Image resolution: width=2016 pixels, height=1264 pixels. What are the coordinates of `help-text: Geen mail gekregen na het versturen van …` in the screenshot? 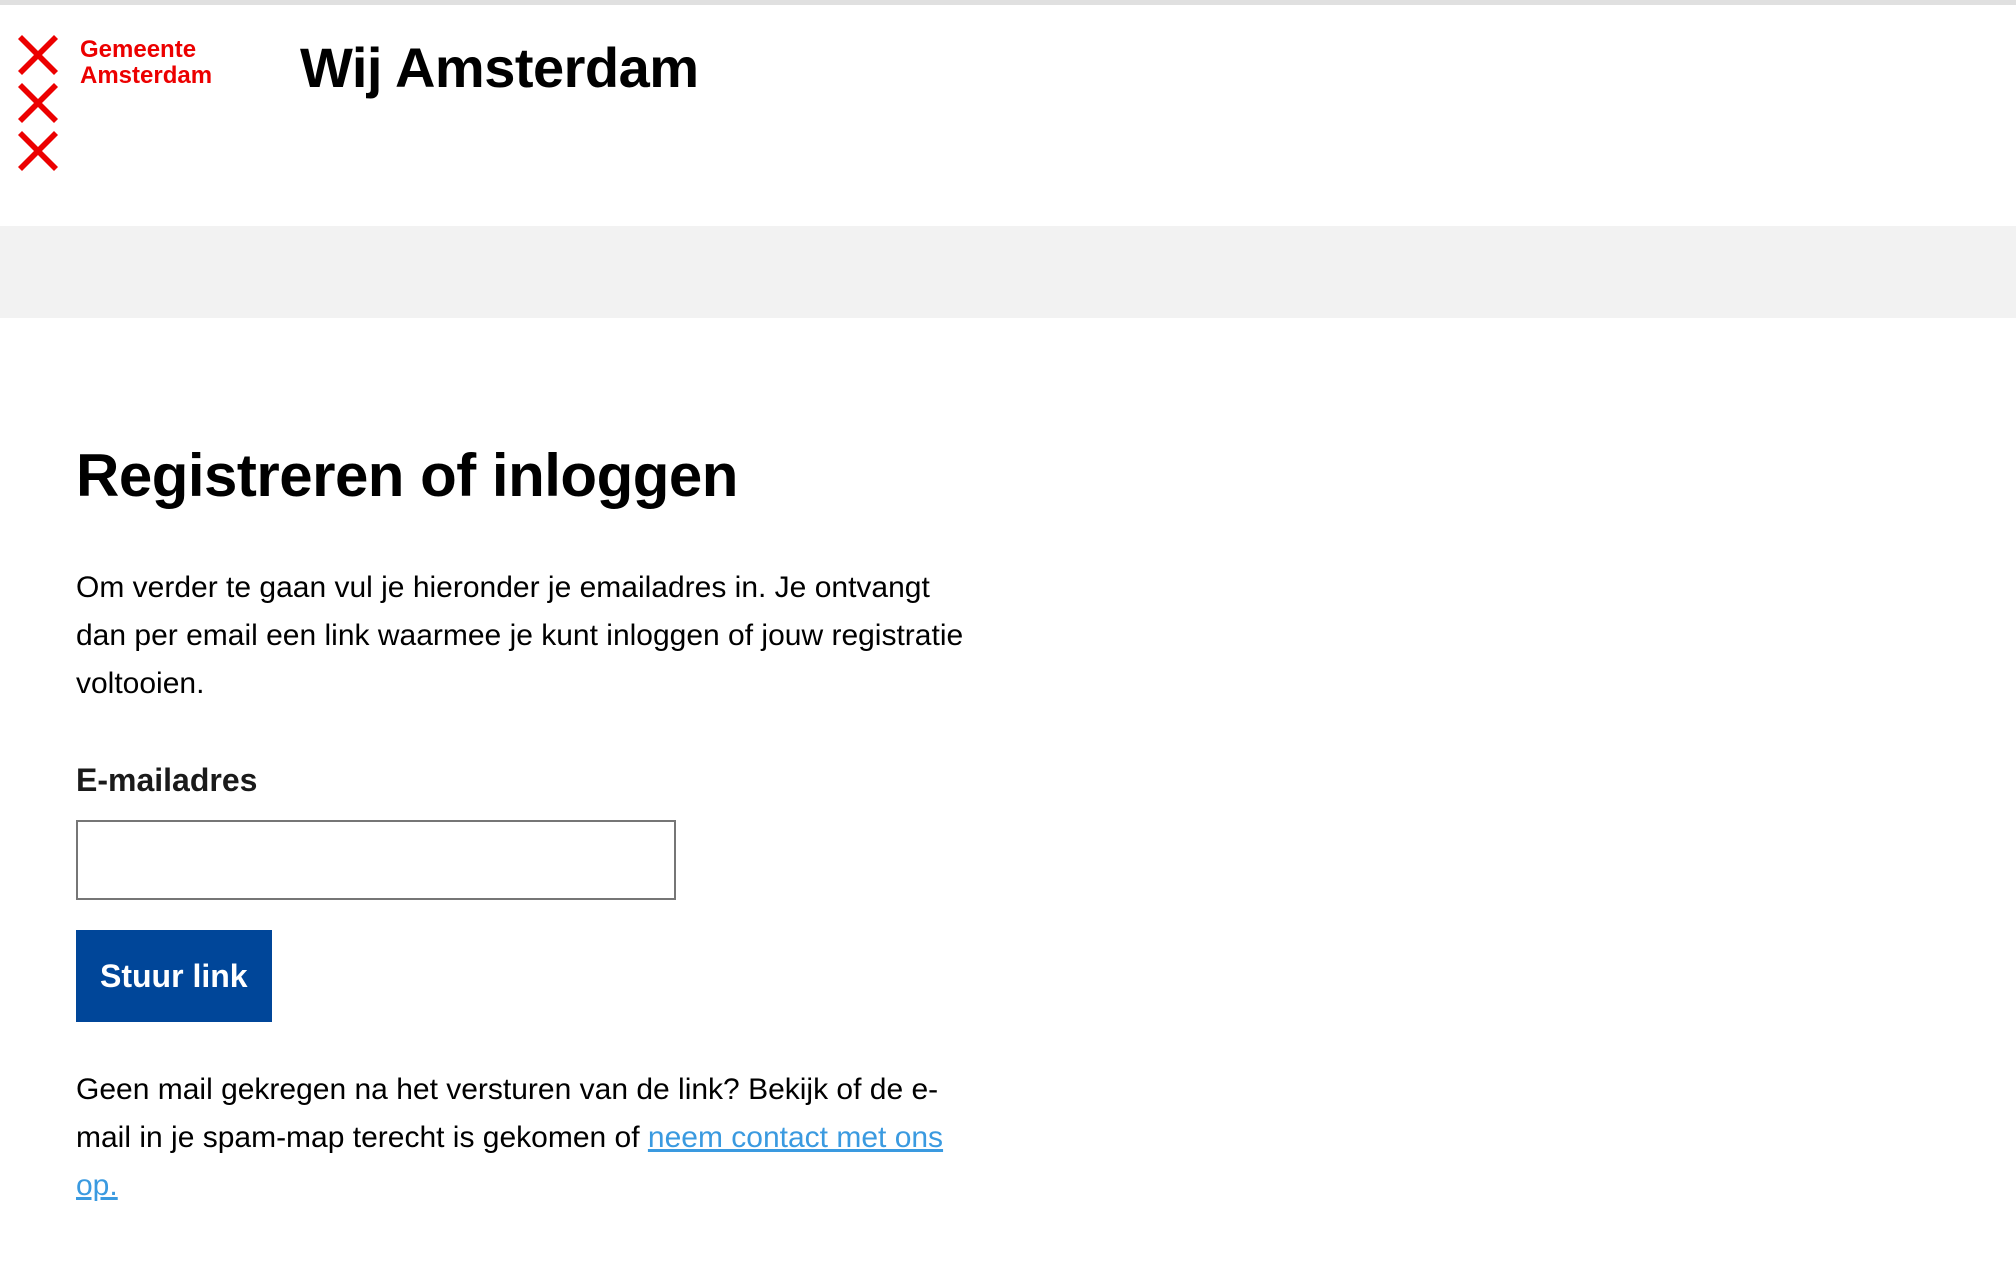 It's located at (526, 1138).